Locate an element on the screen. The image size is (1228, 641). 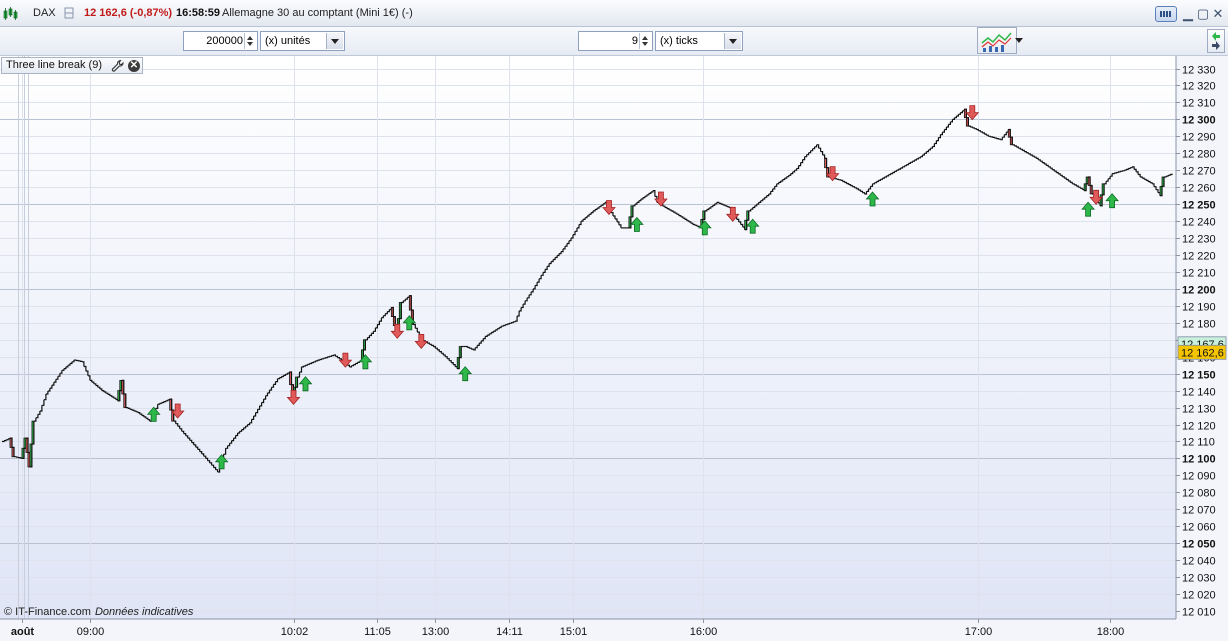
instrument-description: Allemagne 30 au comptant (Mini 1€) (-) is located at coordinates (317, 13).